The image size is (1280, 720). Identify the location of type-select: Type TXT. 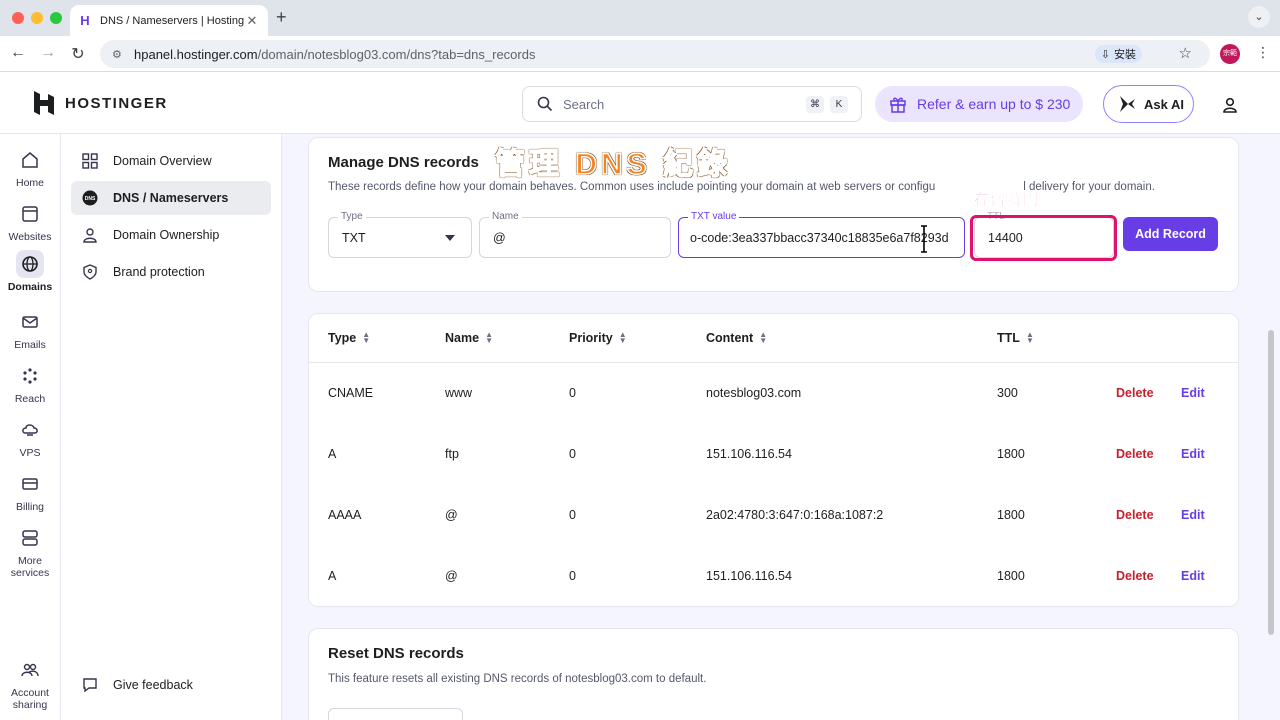
(400, 234).